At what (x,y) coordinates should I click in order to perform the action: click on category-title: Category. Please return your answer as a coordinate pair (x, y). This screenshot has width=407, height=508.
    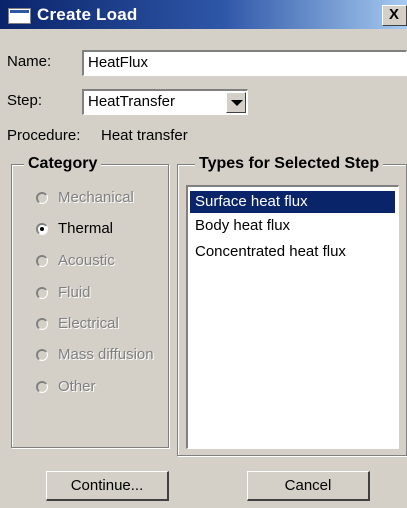
    Looking at the image, I should click on (63, 164).